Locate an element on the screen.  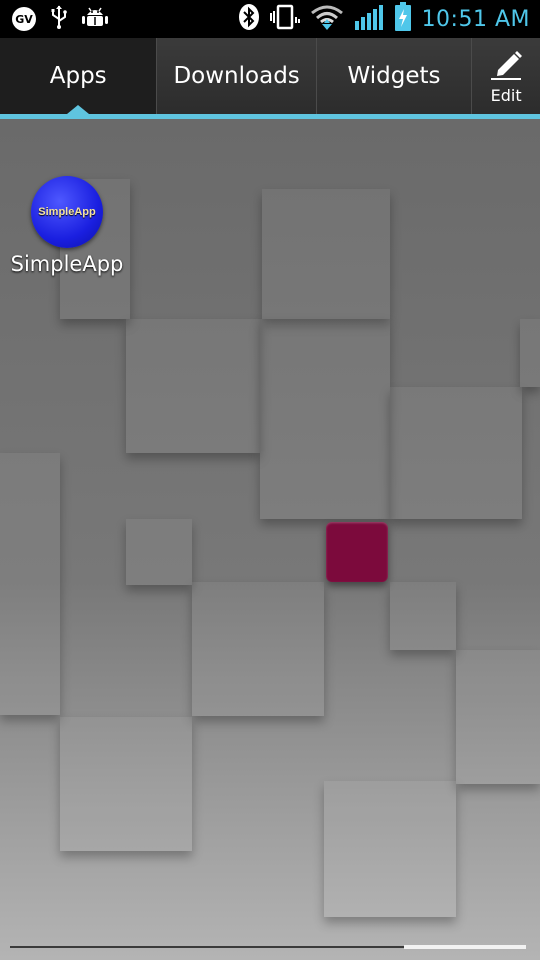
tab-apps: Apps is located at coordinates (79, 76).